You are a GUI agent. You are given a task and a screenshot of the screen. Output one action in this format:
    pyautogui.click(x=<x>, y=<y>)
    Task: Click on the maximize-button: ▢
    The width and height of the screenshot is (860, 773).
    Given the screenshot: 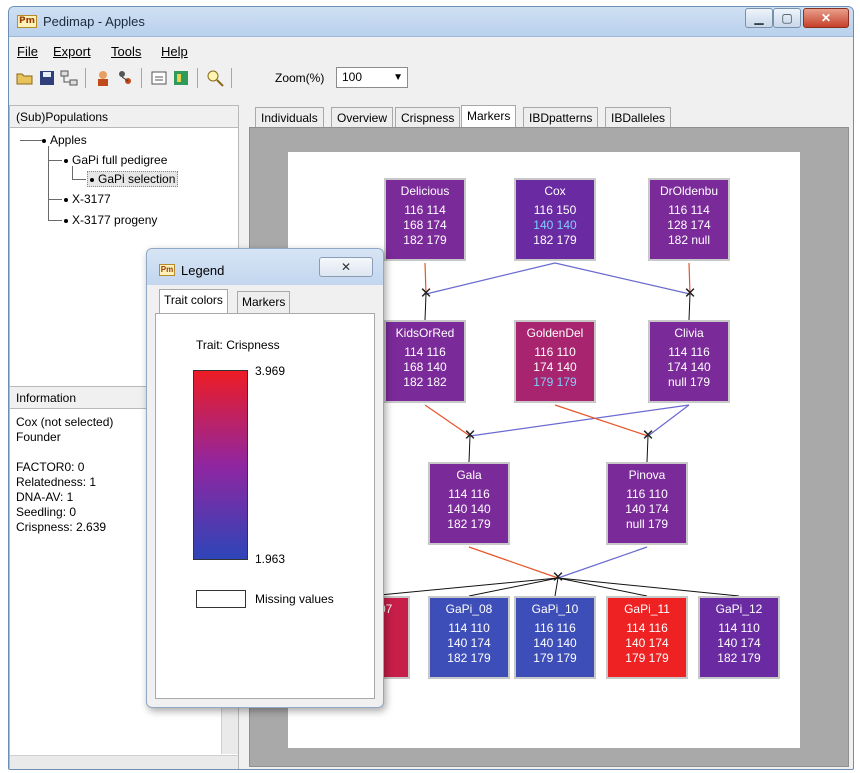 What is the action you would take?
    pyautogui.click(x=787, y=18)
    